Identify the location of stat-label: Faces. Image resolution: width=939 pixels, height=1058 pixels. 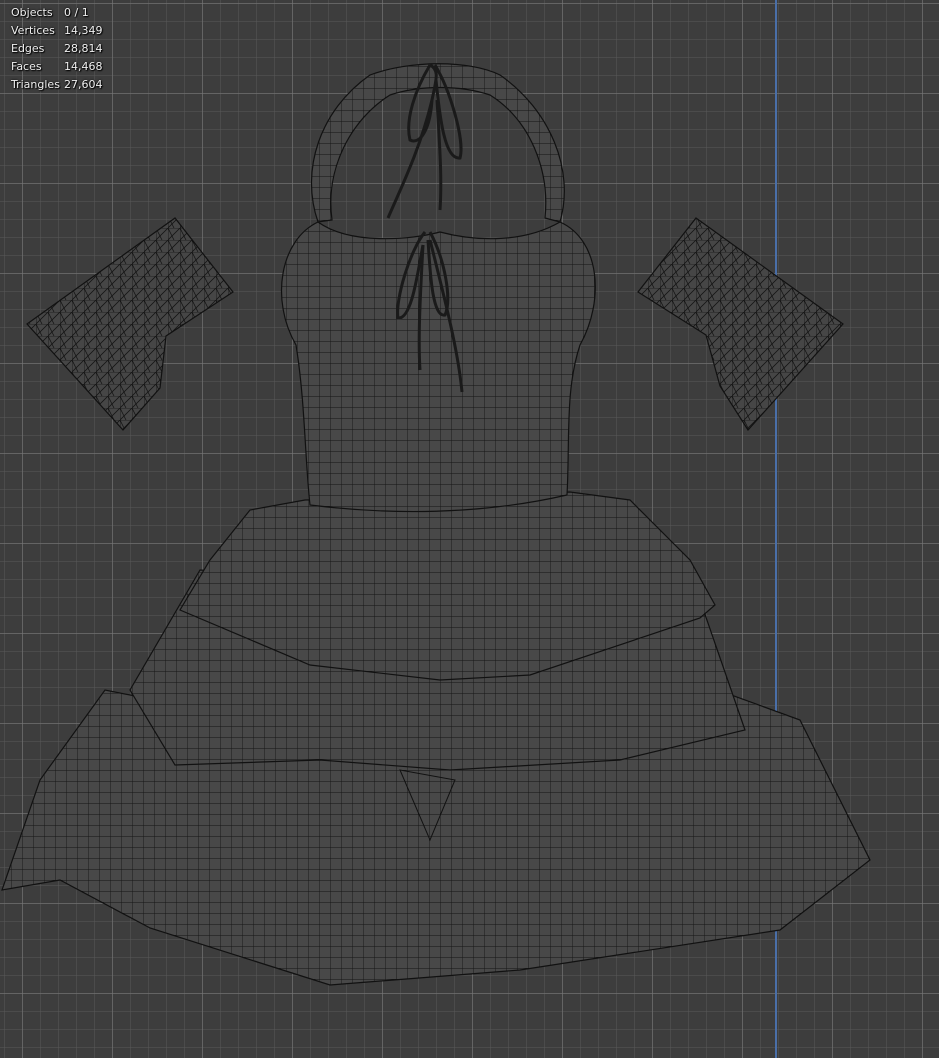
(26, 66).